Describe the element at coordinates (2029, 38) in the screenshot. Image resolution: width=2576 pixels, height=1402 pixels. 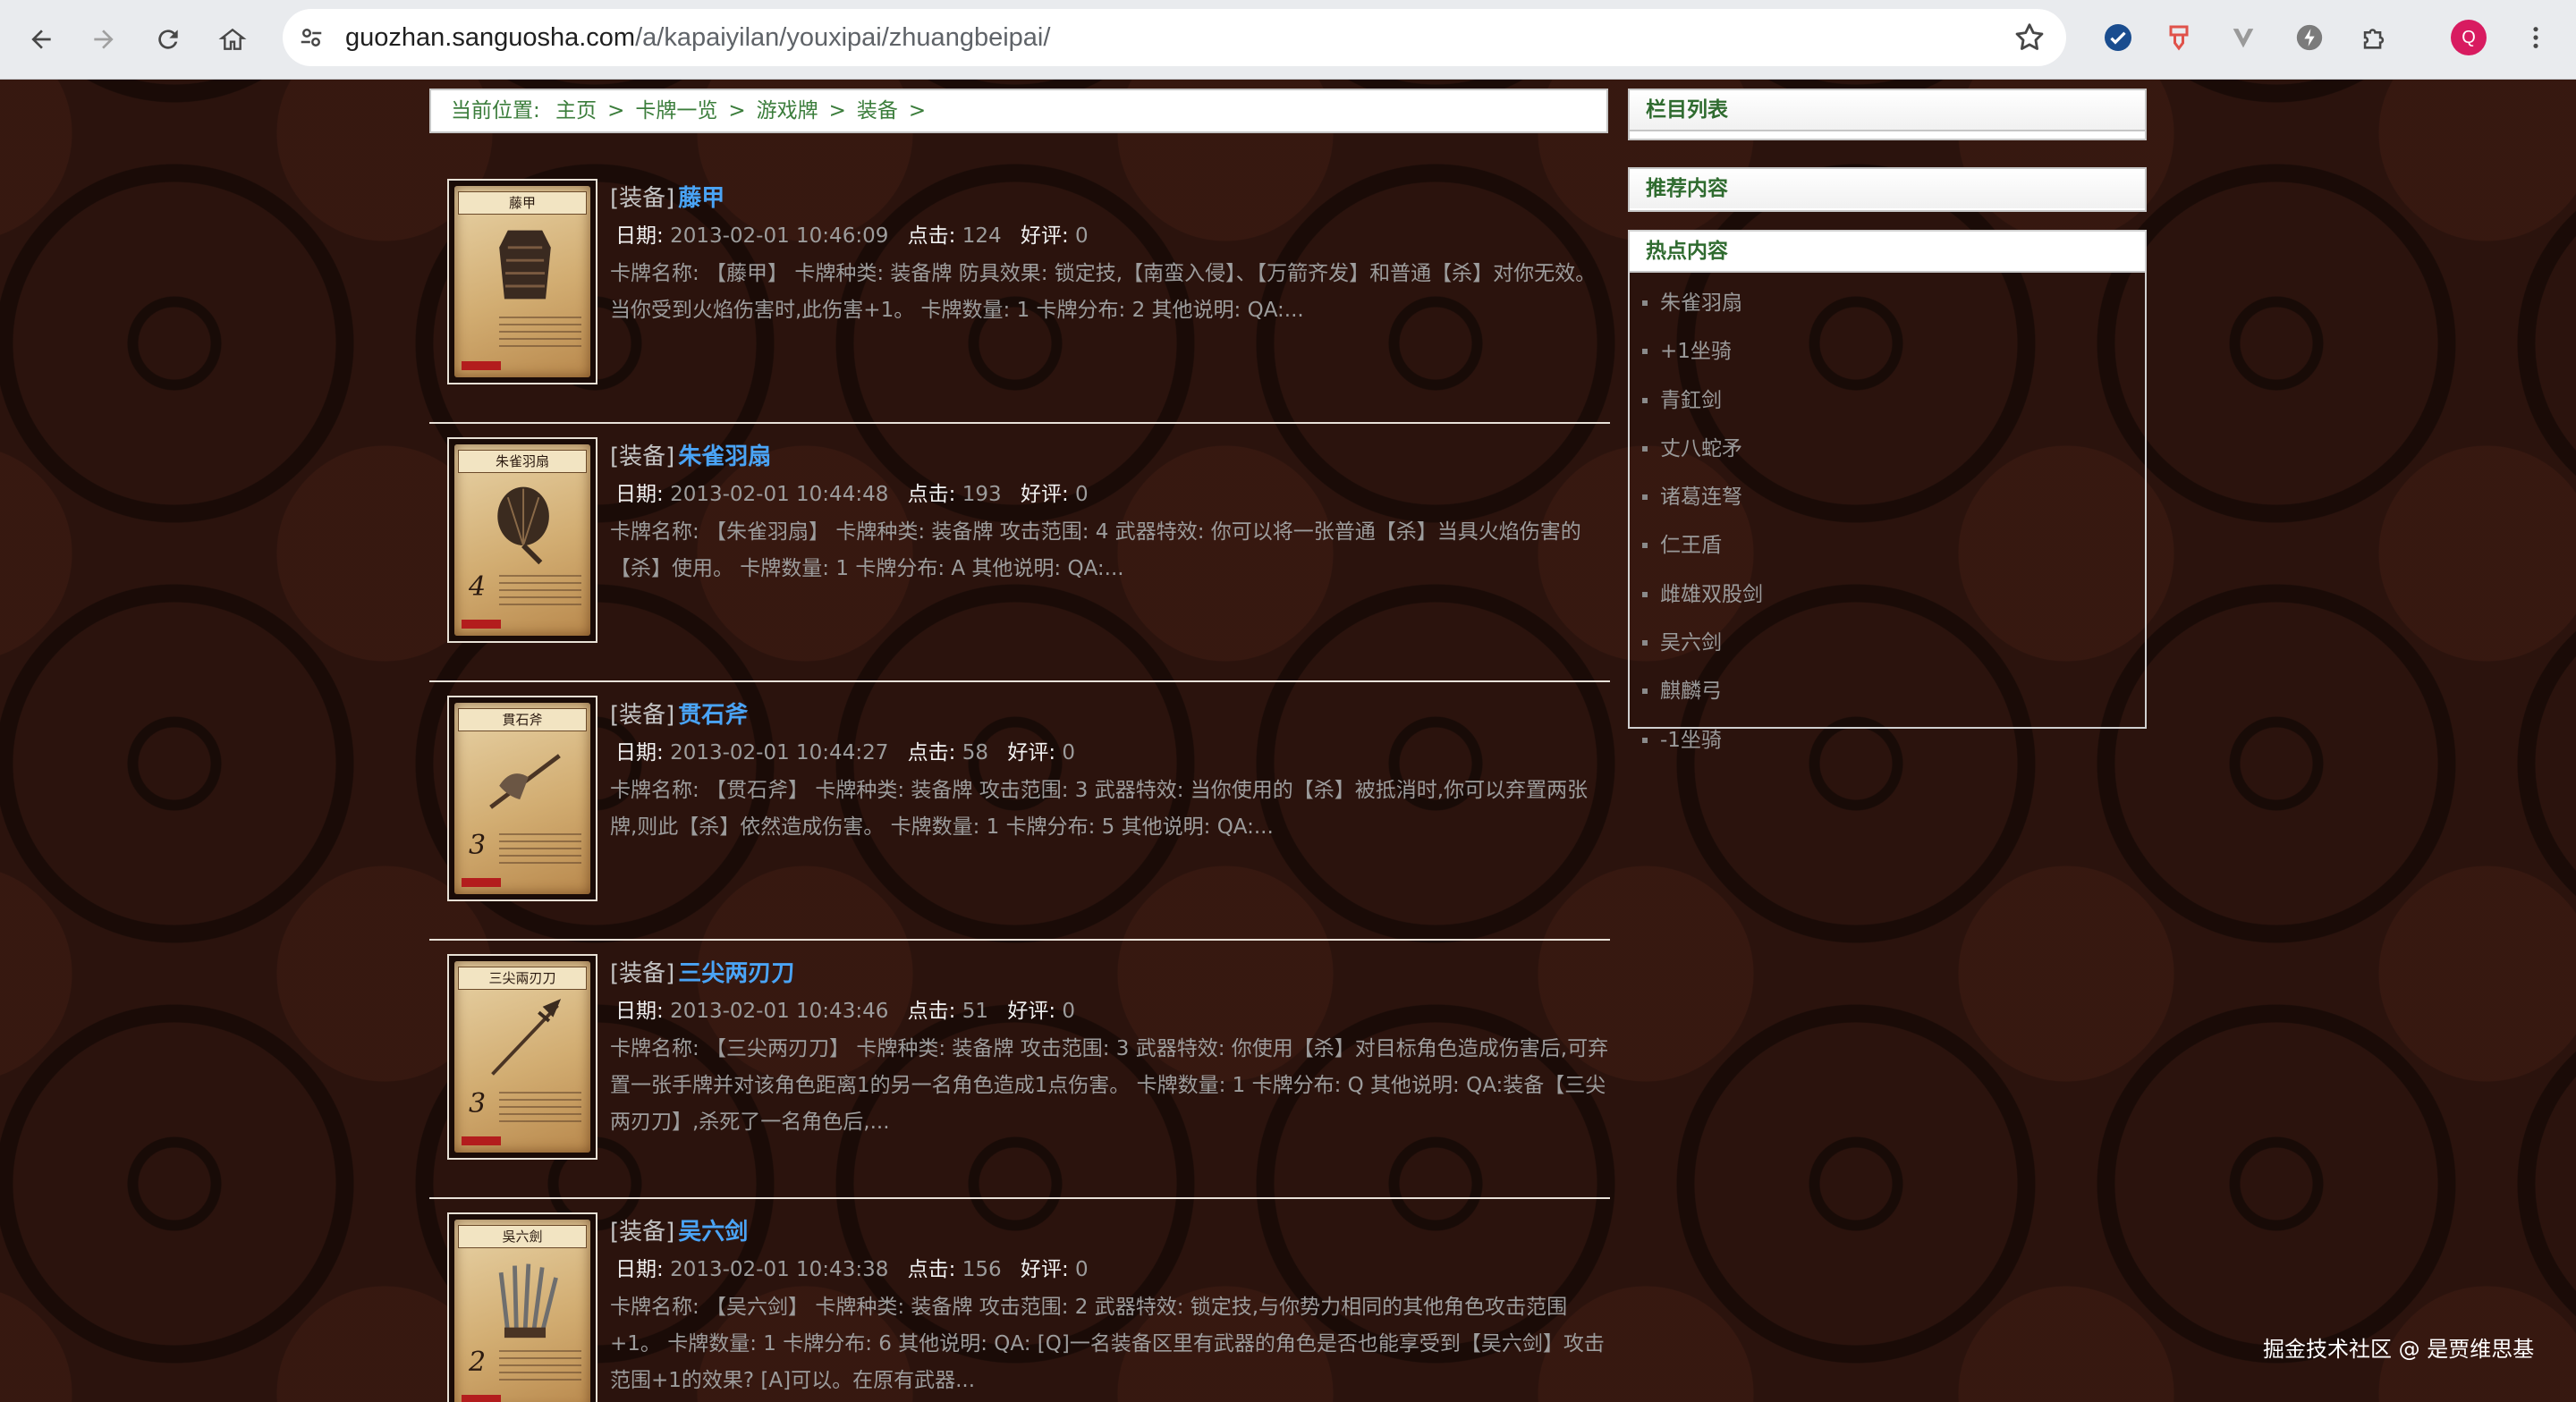
I see `bookmark-star-icon` at that location.